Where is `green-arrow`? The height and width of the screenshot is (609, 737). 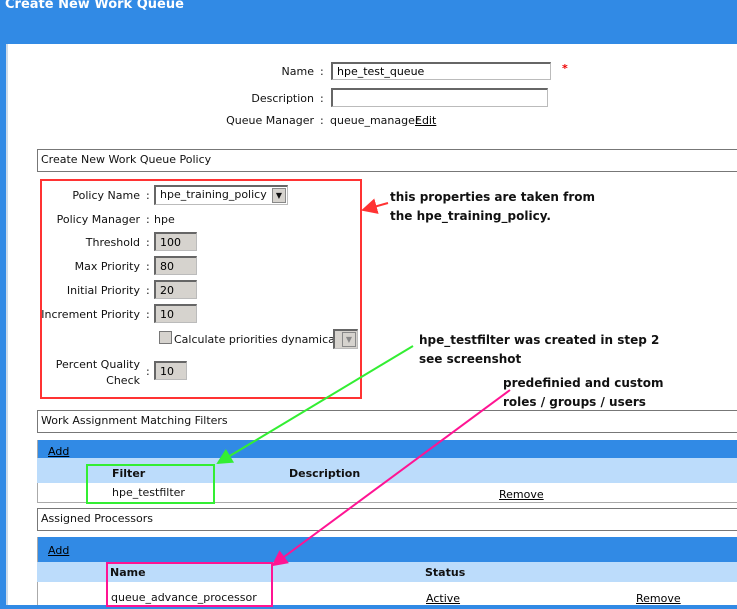 green-arrow is located at coordinates (315, 405).